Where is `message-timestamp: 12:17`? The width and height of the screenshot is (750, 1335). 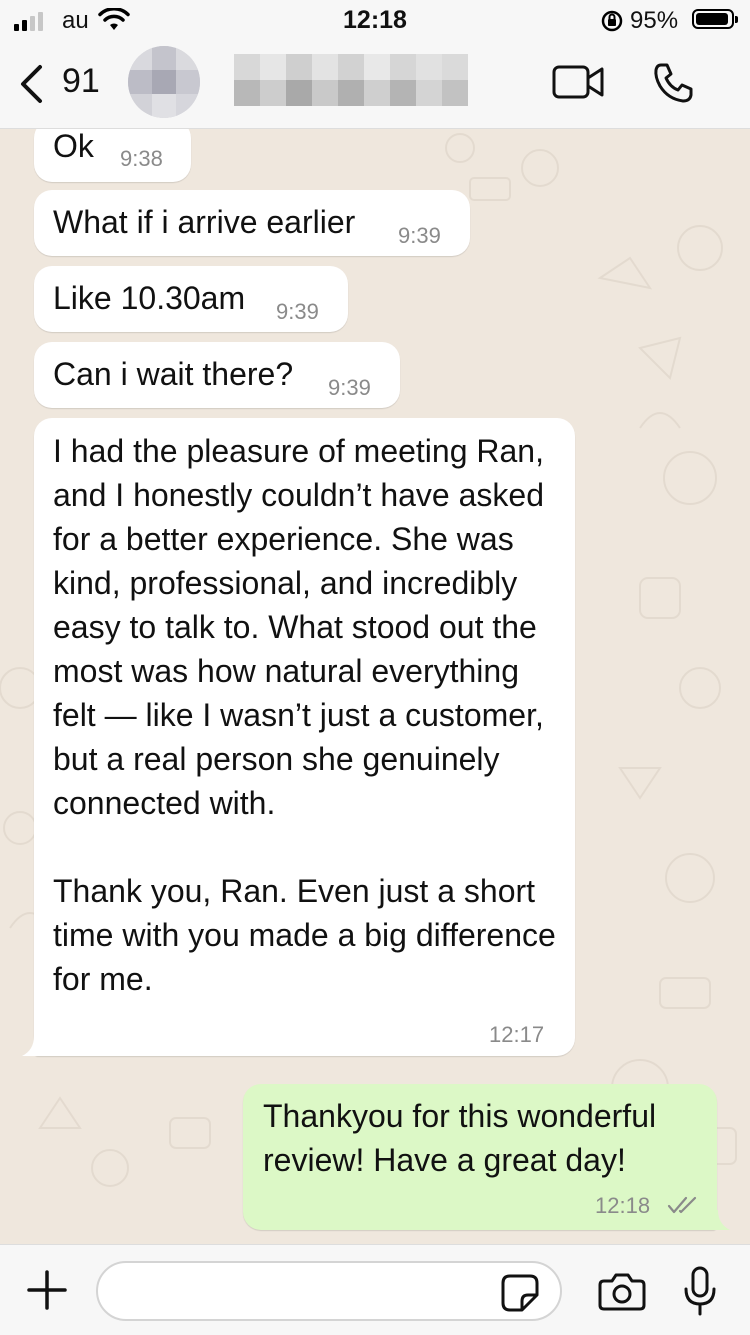
message-timestamp: 12:17 is located at coordinates (517, 1034).